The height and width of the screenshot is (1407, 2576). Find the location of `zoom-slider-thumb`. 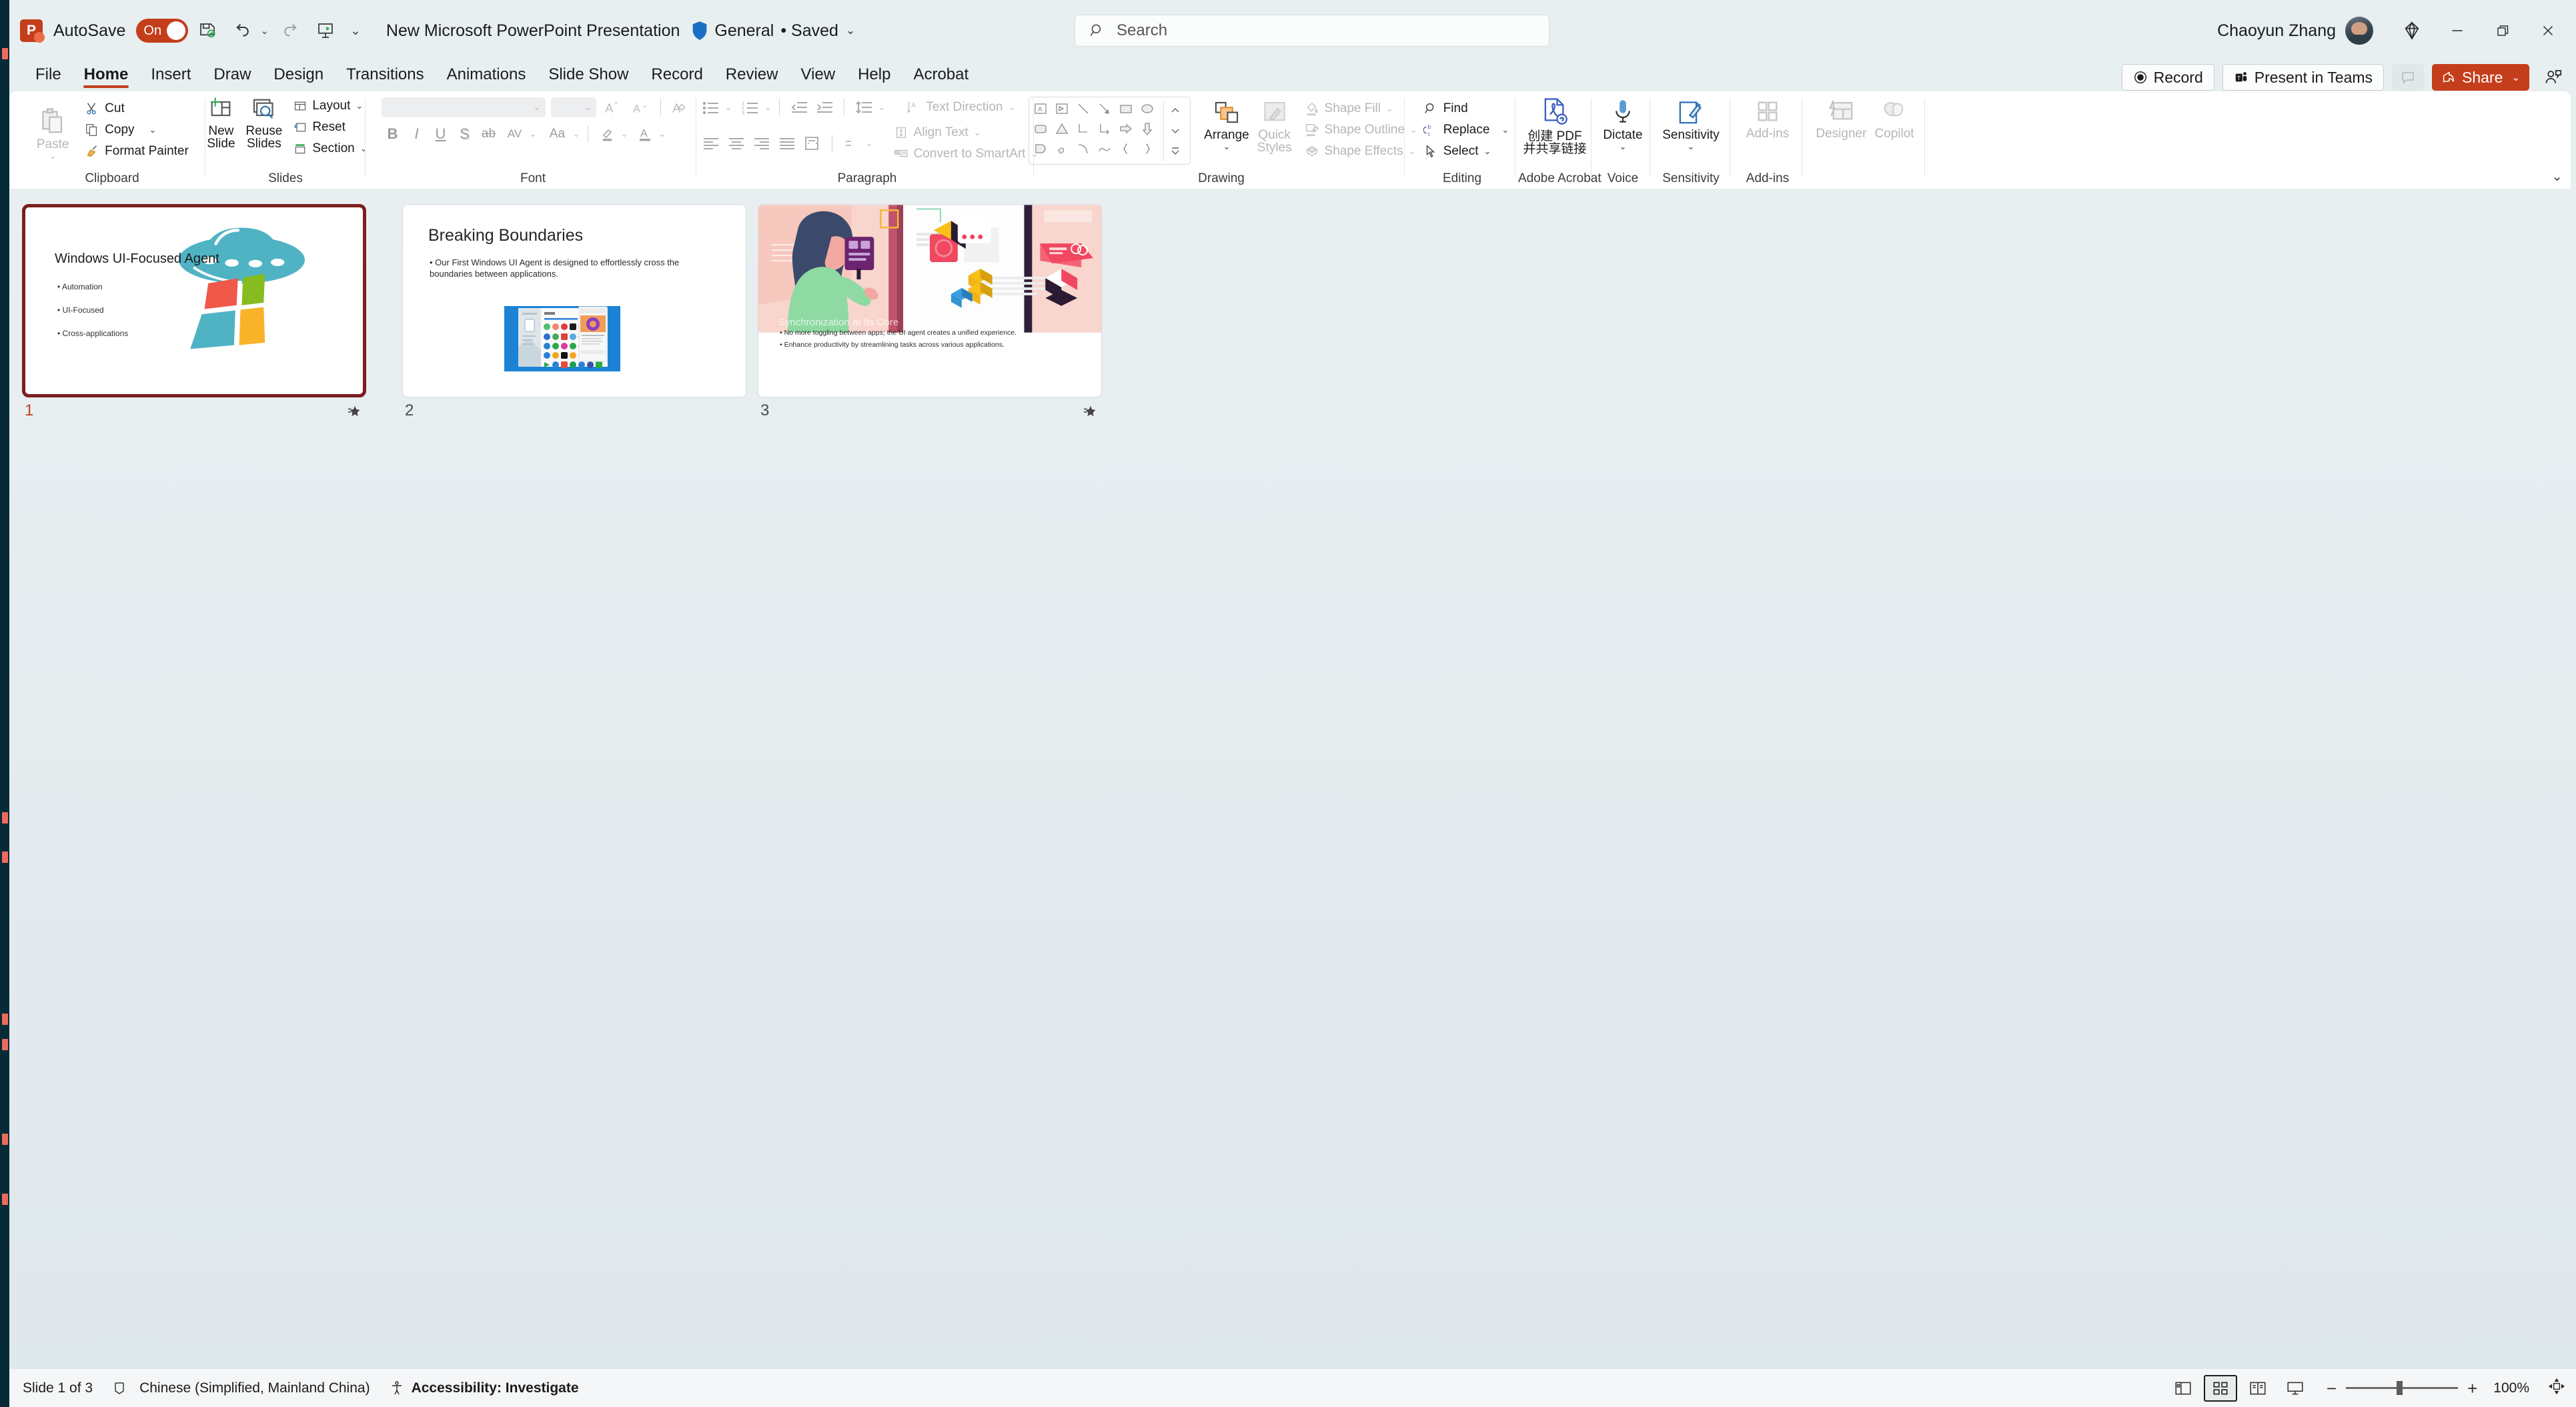

zoom-slider-thumb is located at coordinates (2400, 1388).